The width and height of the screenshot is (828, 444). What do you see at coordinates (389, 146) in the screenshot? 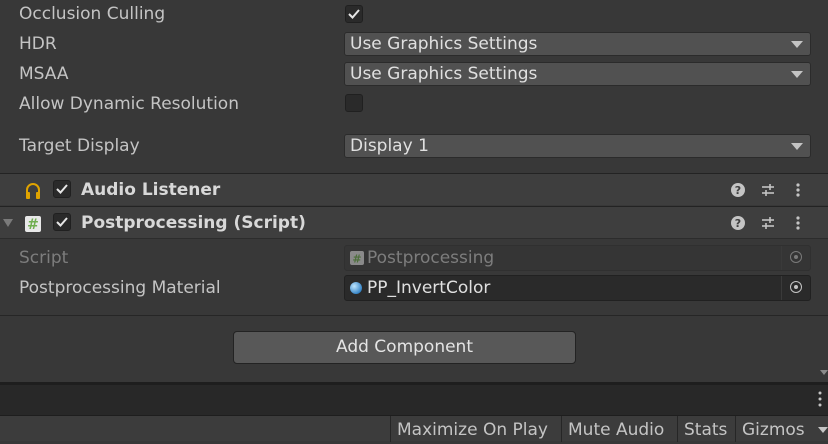
I see `target-display-value: Display 1` at bounding box center [389, 146].